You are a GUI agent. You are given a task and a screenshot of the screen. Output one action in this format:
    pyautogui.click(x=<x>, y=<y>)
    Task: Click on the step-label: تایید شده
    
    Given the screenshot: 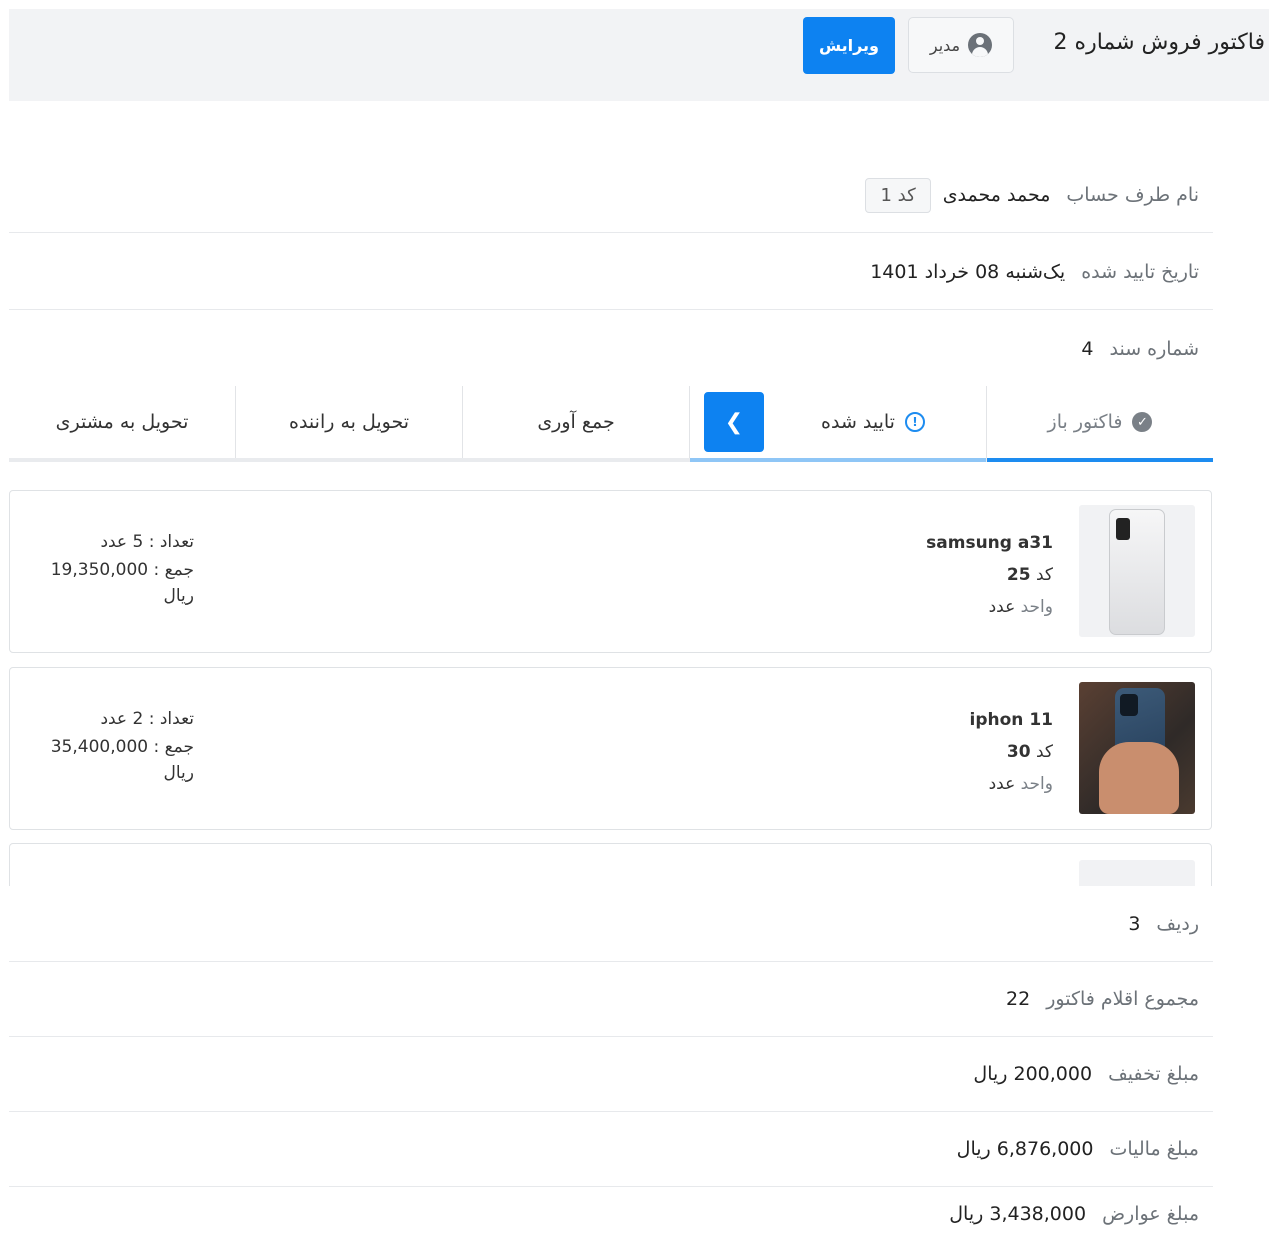 What is the action you would take?
    pyautogui.click(x=858, y=422)
    